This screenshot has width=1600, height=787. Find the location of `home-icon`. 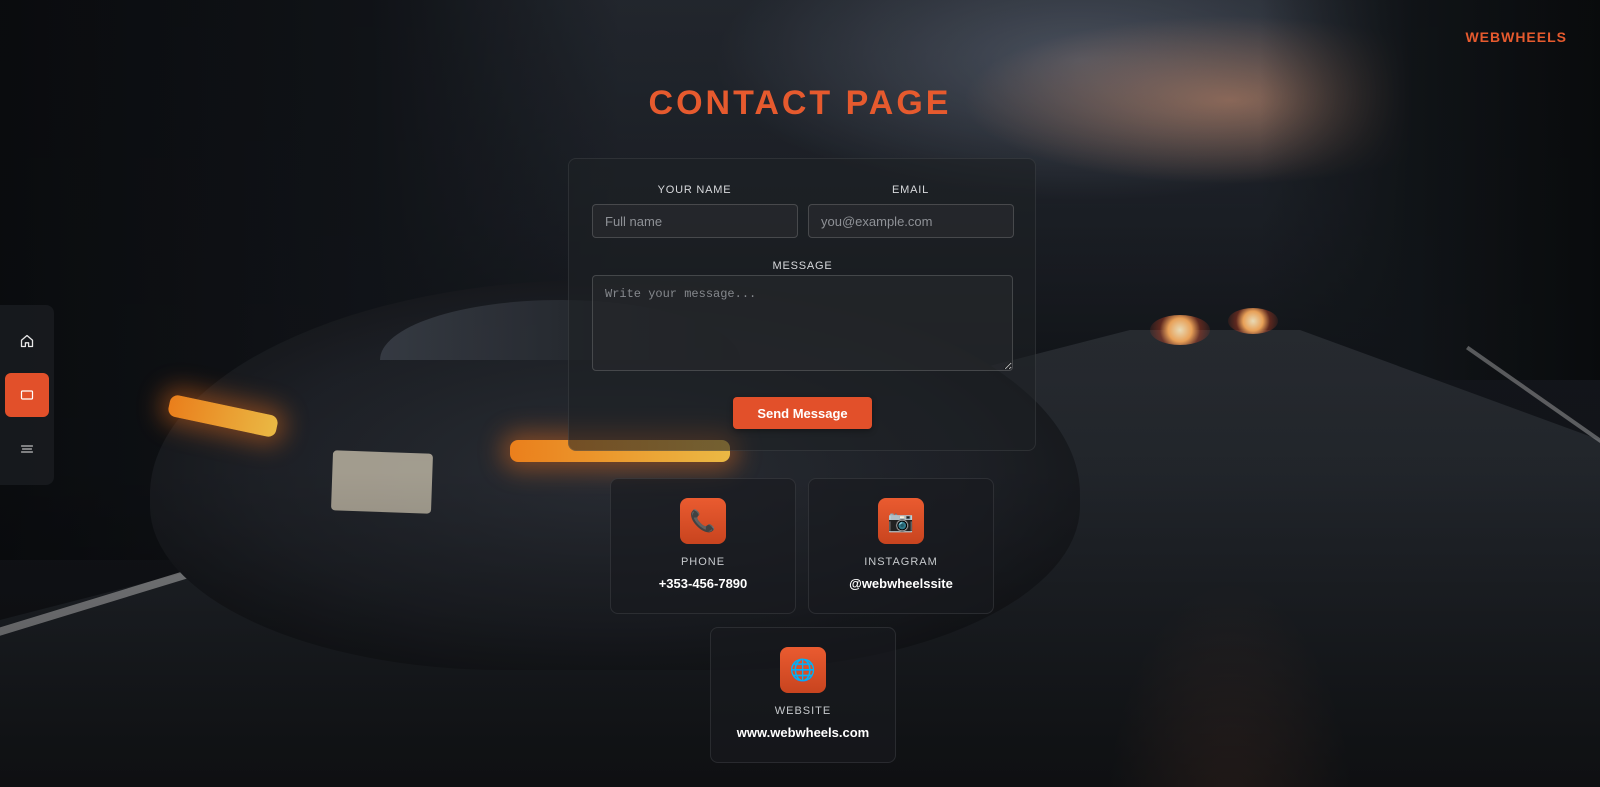

home-icon is located at coordinates (27, 341).